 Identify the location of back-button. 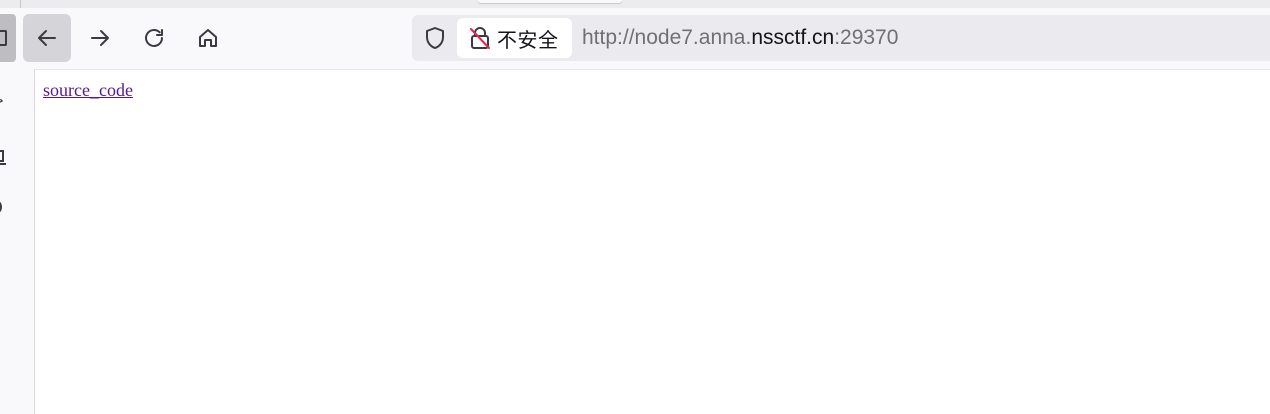
(47, 38).